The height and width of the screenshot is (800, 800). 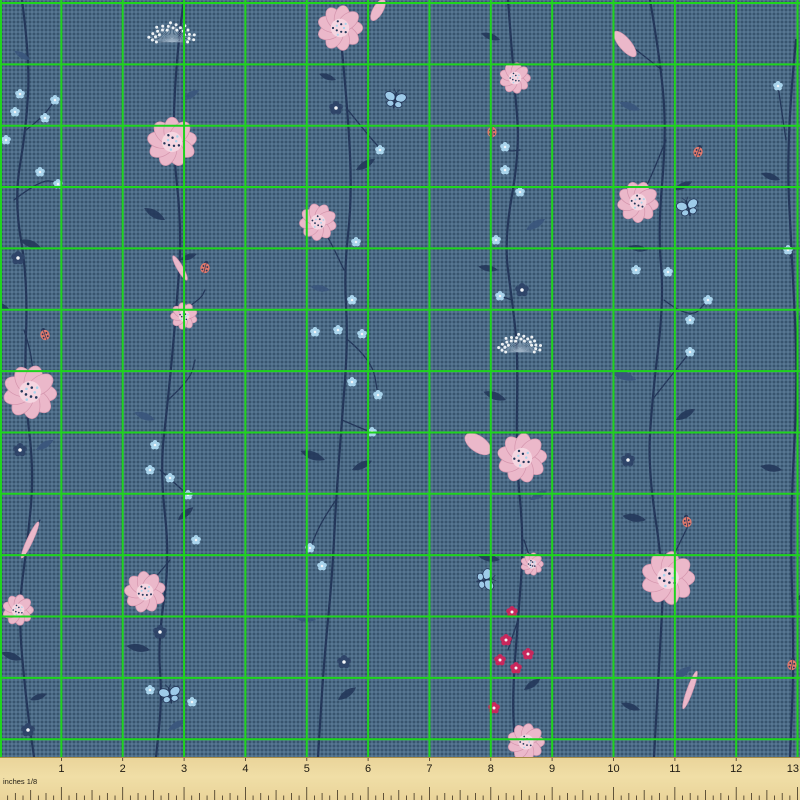 I want to click on ruler-number: 13, so click(x=793, y=769).